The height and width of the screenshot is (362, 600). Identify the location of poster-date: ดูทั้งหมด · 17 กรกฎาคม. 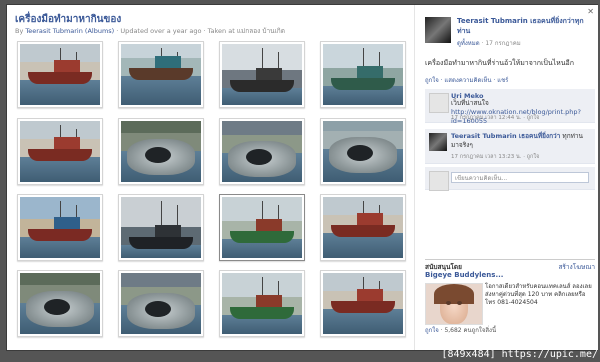
(489, 43).